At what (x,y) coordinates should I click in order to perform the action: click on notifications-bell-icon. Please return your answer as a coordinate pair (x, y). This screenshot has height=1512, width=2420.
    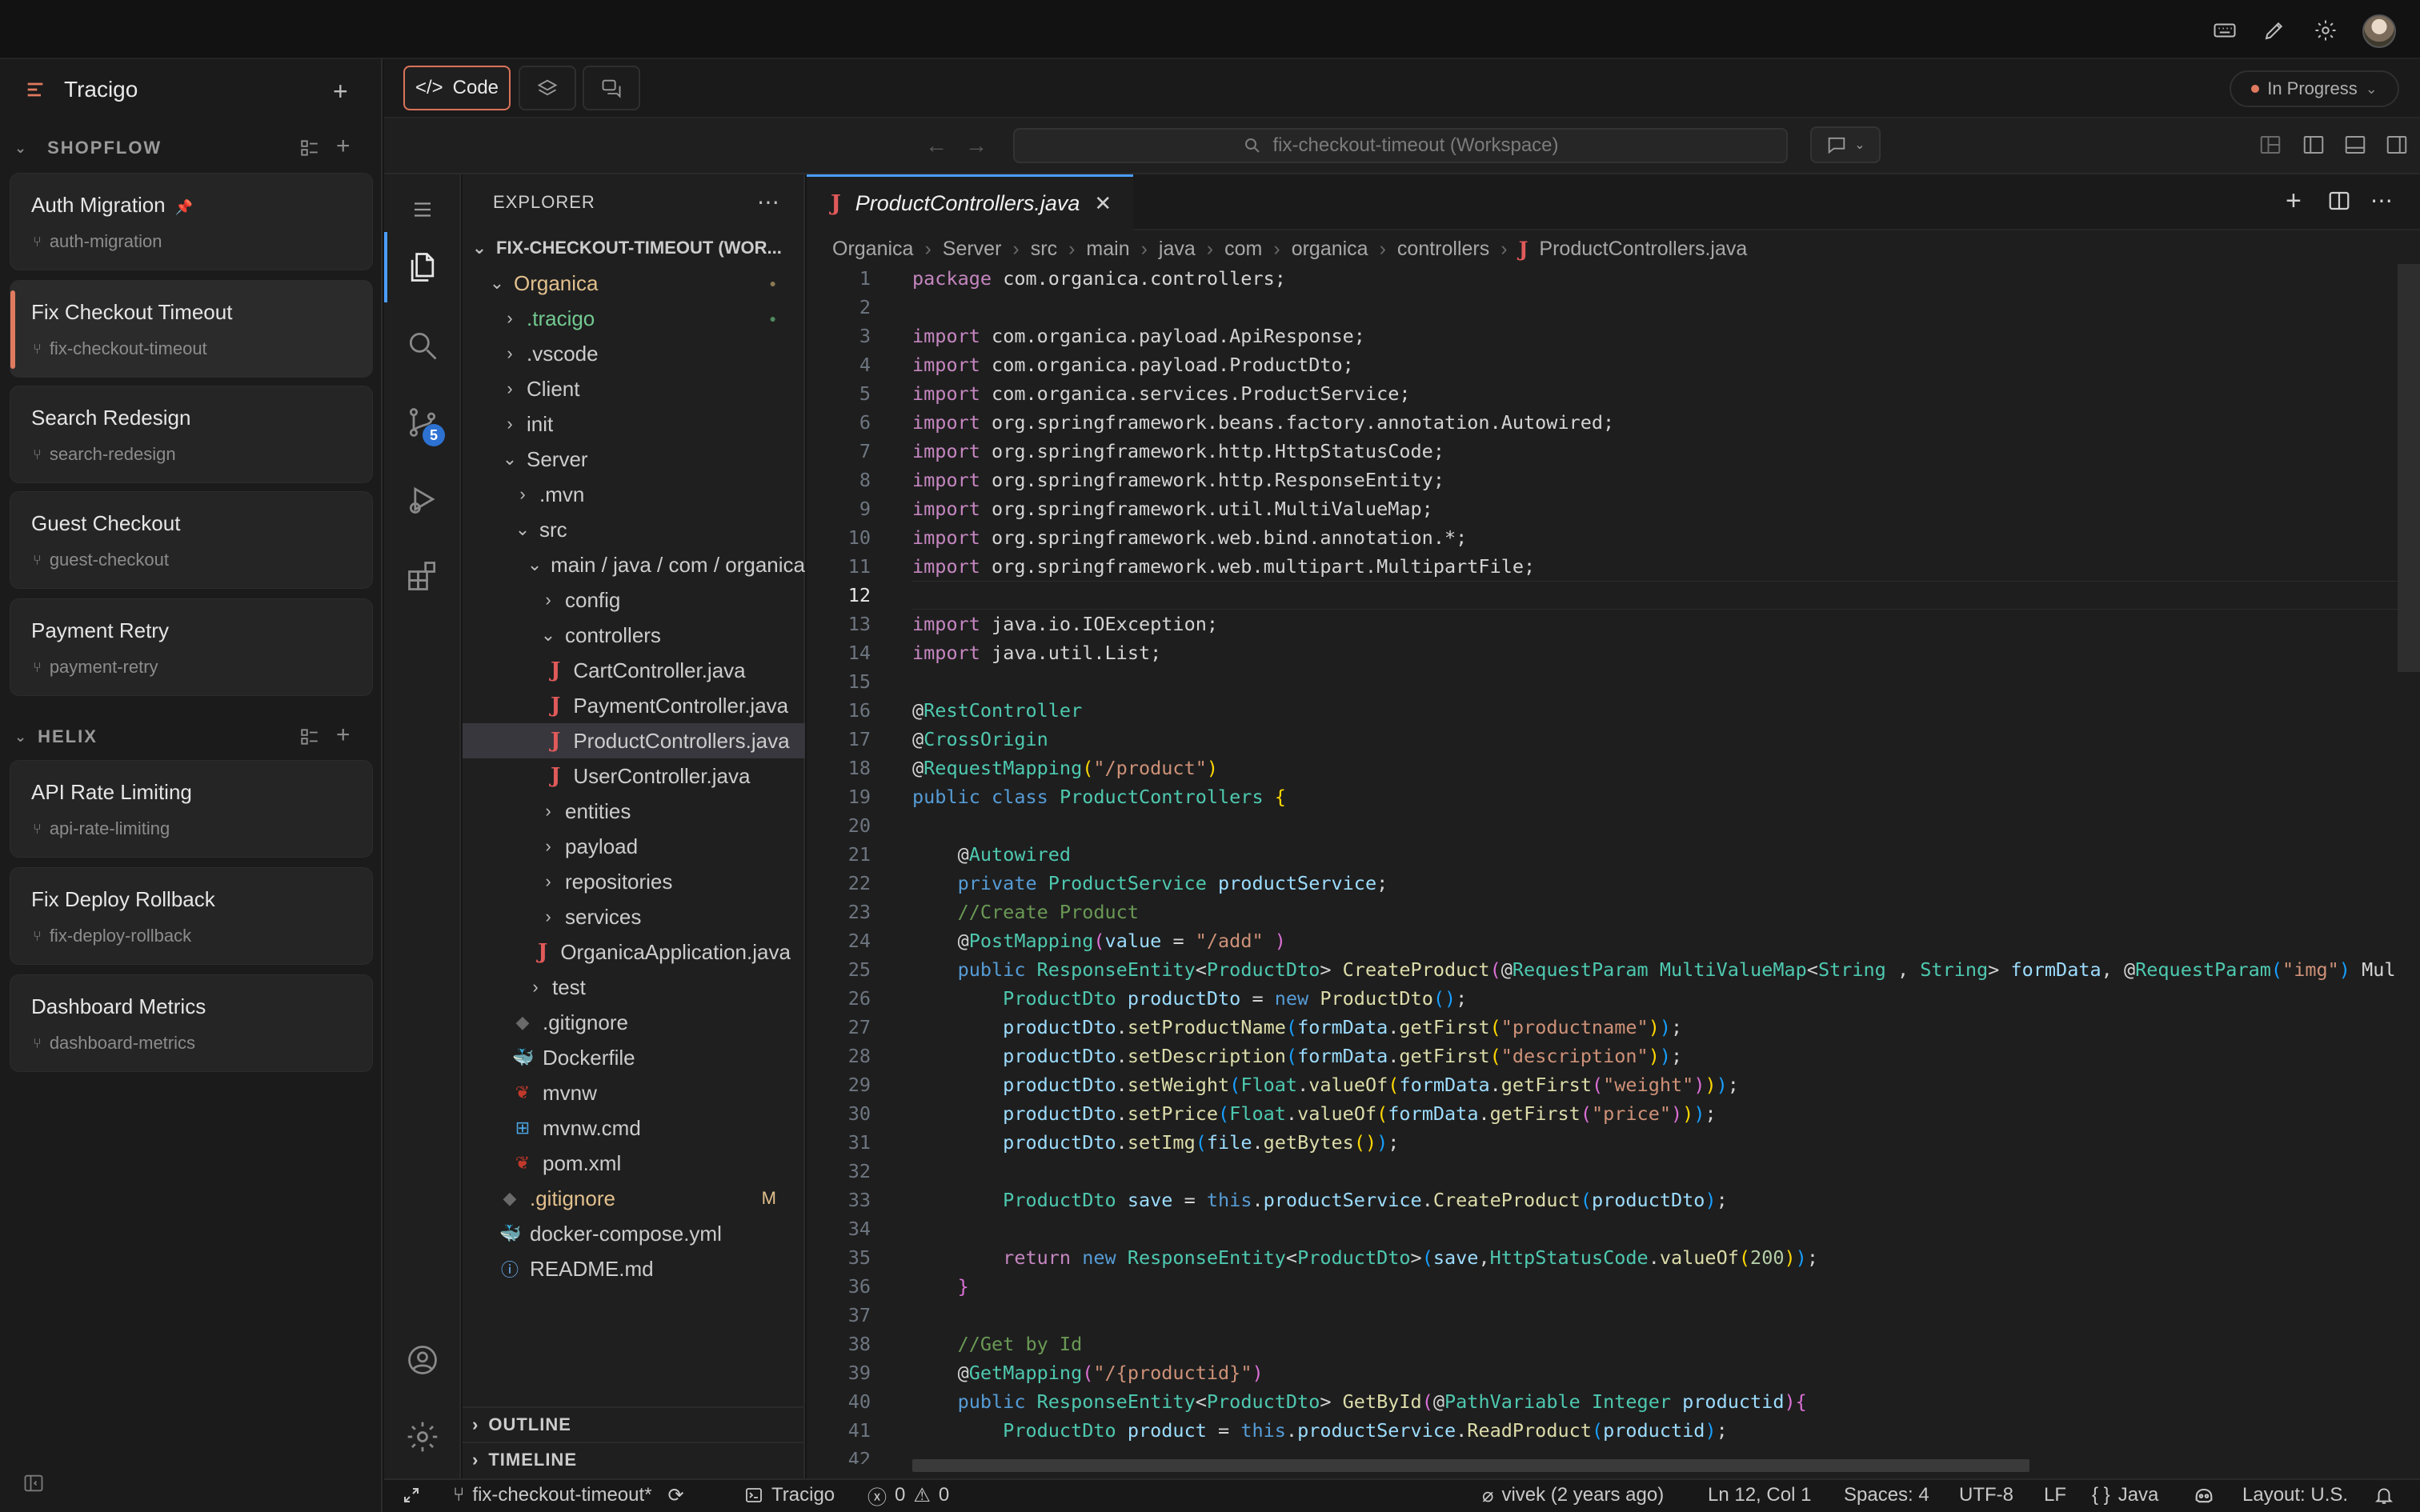
    Looking at the image, I should click on (2384, 1495).